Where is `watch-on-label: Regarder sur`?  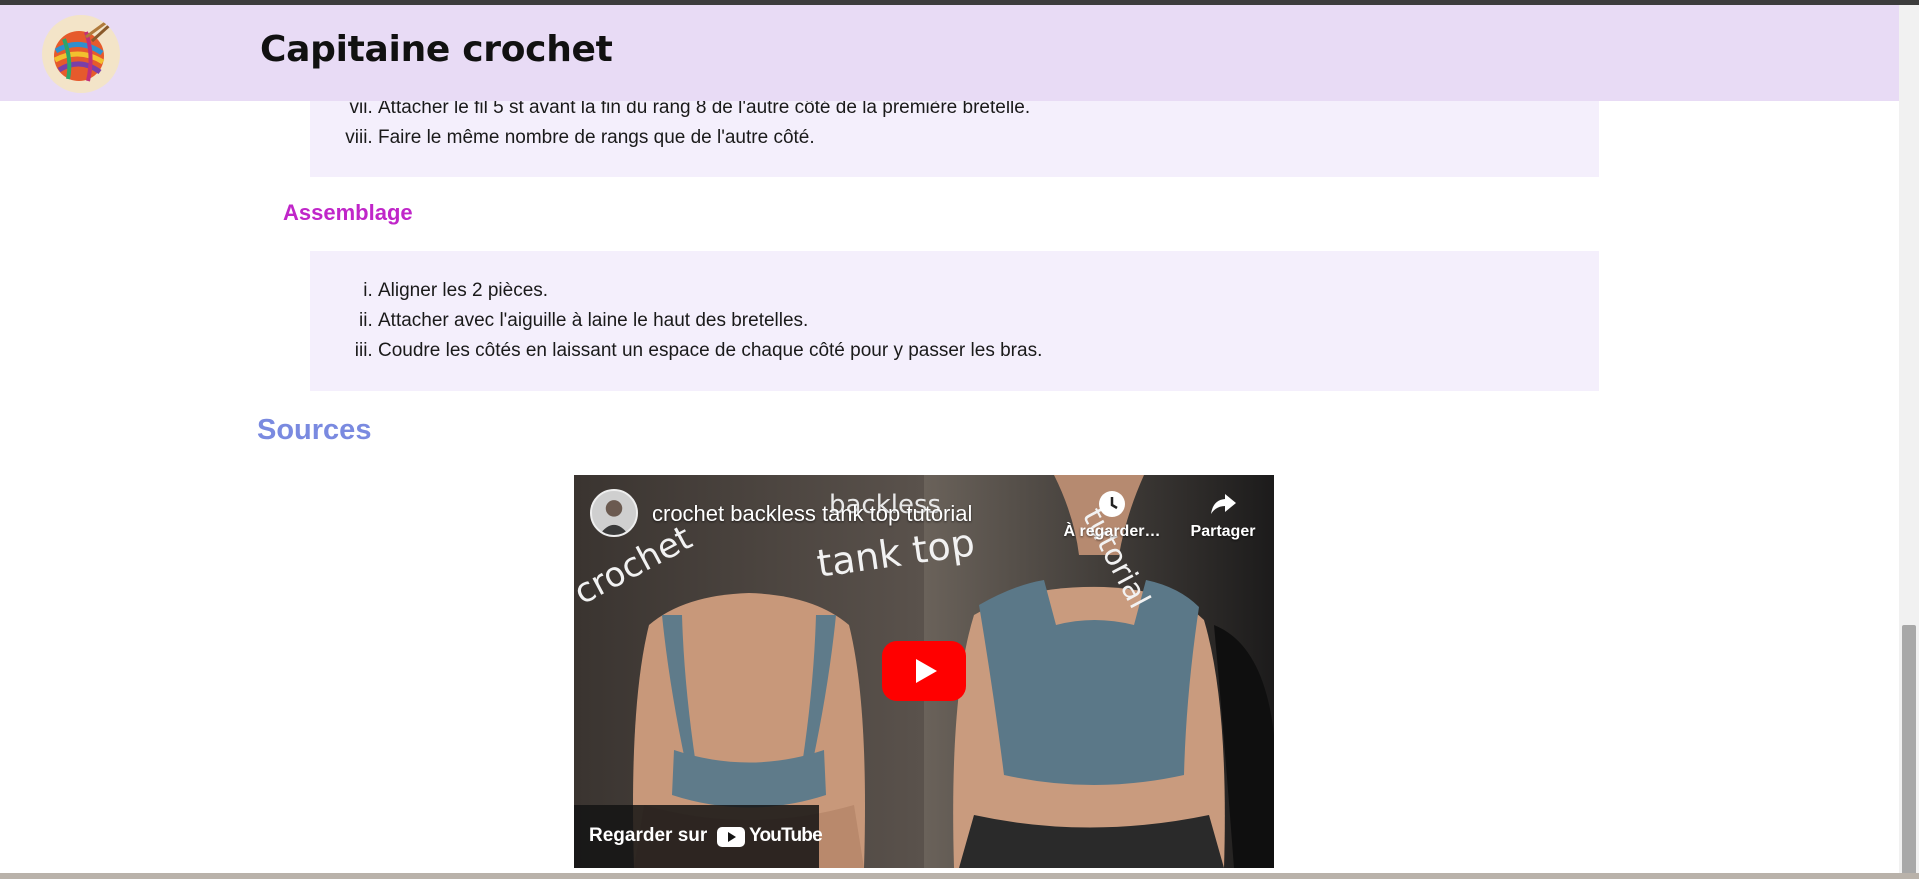 watch-on-label: Regarder sur is located at coordinates (648, 835).